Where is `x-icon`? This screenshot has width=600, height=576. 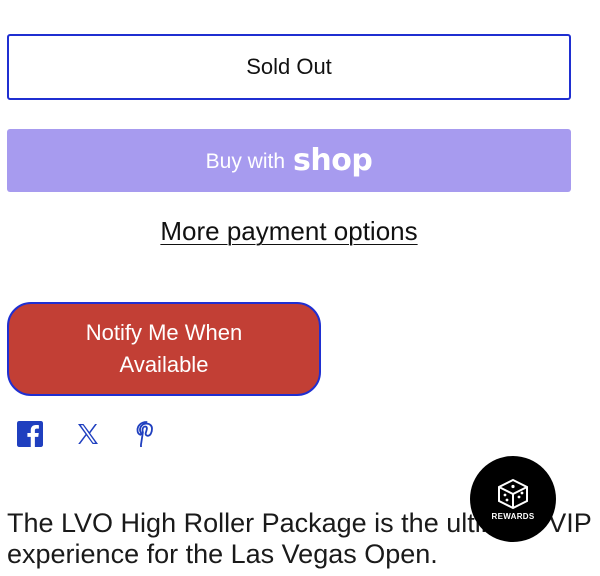
x-icon is located at coordinates (88, 434).